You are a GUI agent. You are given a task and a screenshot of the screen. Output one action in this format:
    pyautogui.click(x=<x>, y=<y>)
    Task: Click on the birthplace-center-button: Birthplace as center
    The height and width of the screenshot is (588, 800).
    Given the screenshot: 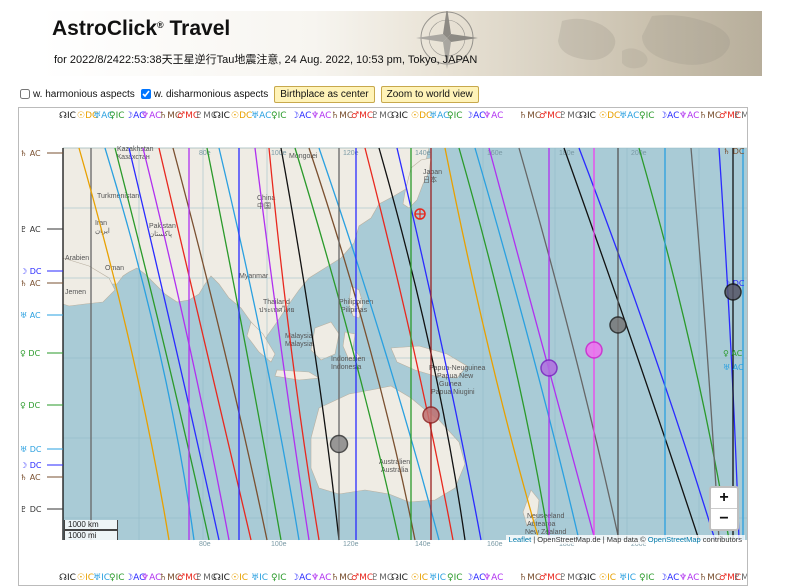 What is the action you would take?
    pyautogui.click(x=324, y=94)
    